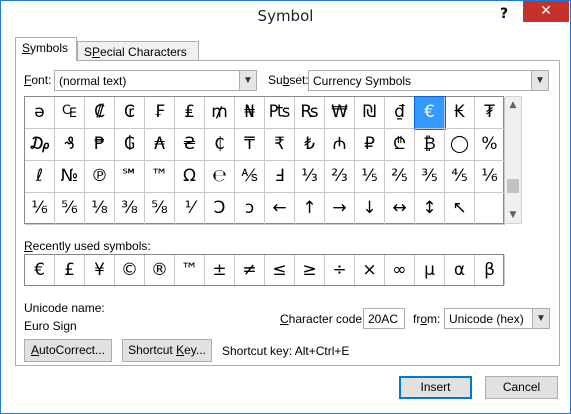 The width and height of the screenshot is (571, 414). Describe the element at coordinates (400, 113) in the screenshot. I see `symbol-cell: ₫` at that location.